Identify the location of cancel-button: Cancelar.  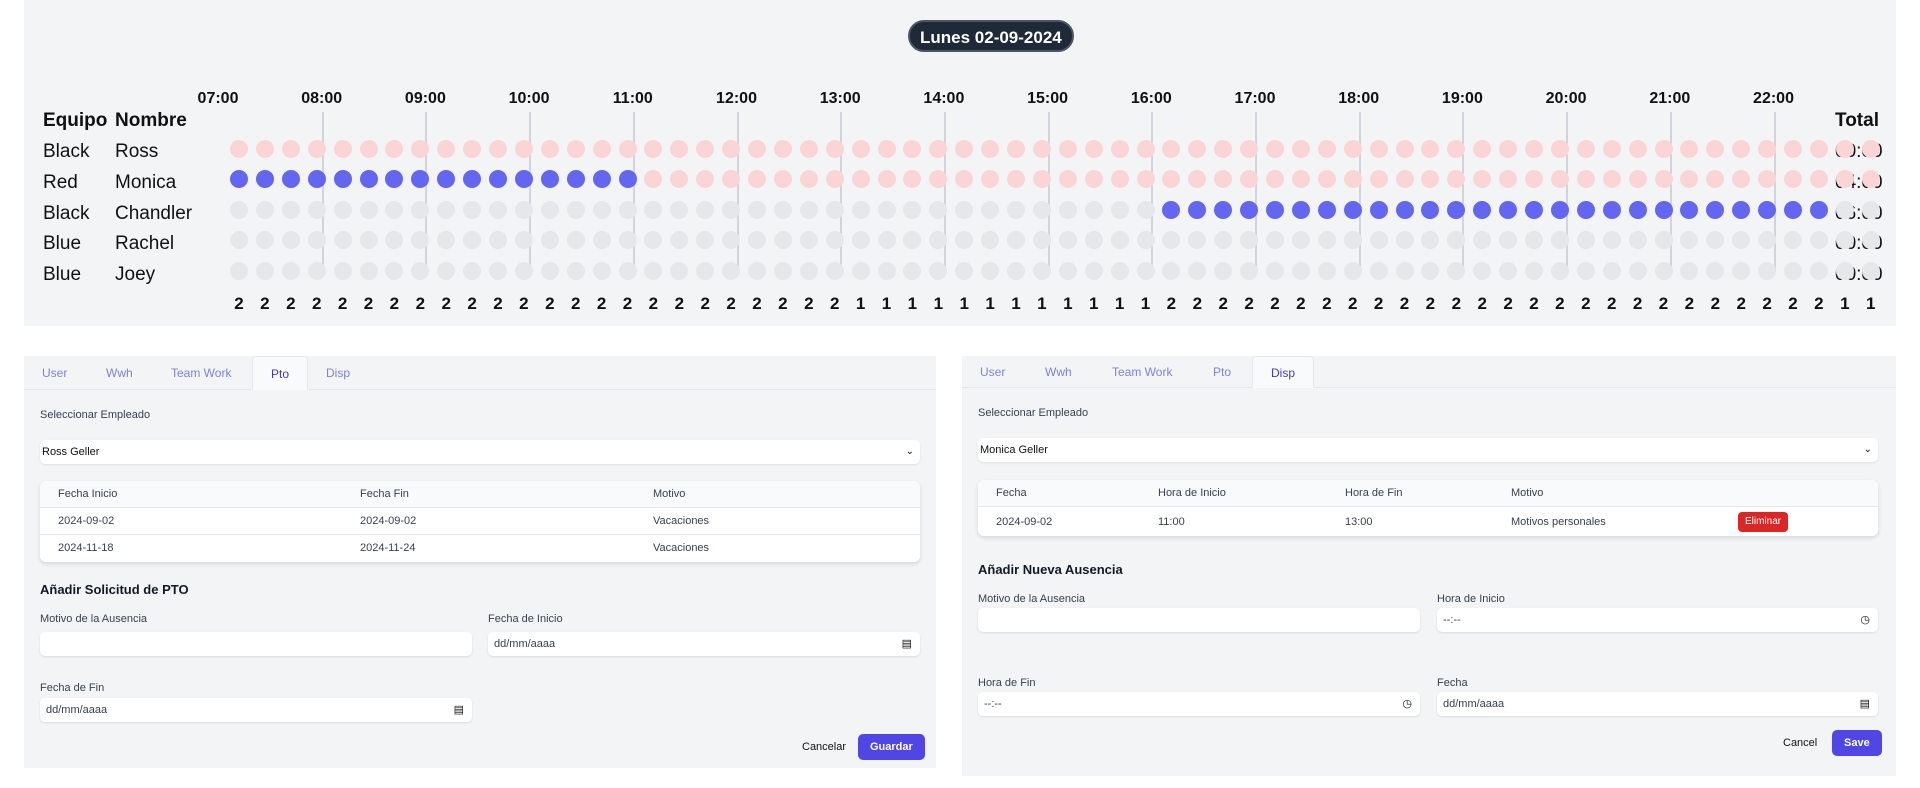
(824, 747).